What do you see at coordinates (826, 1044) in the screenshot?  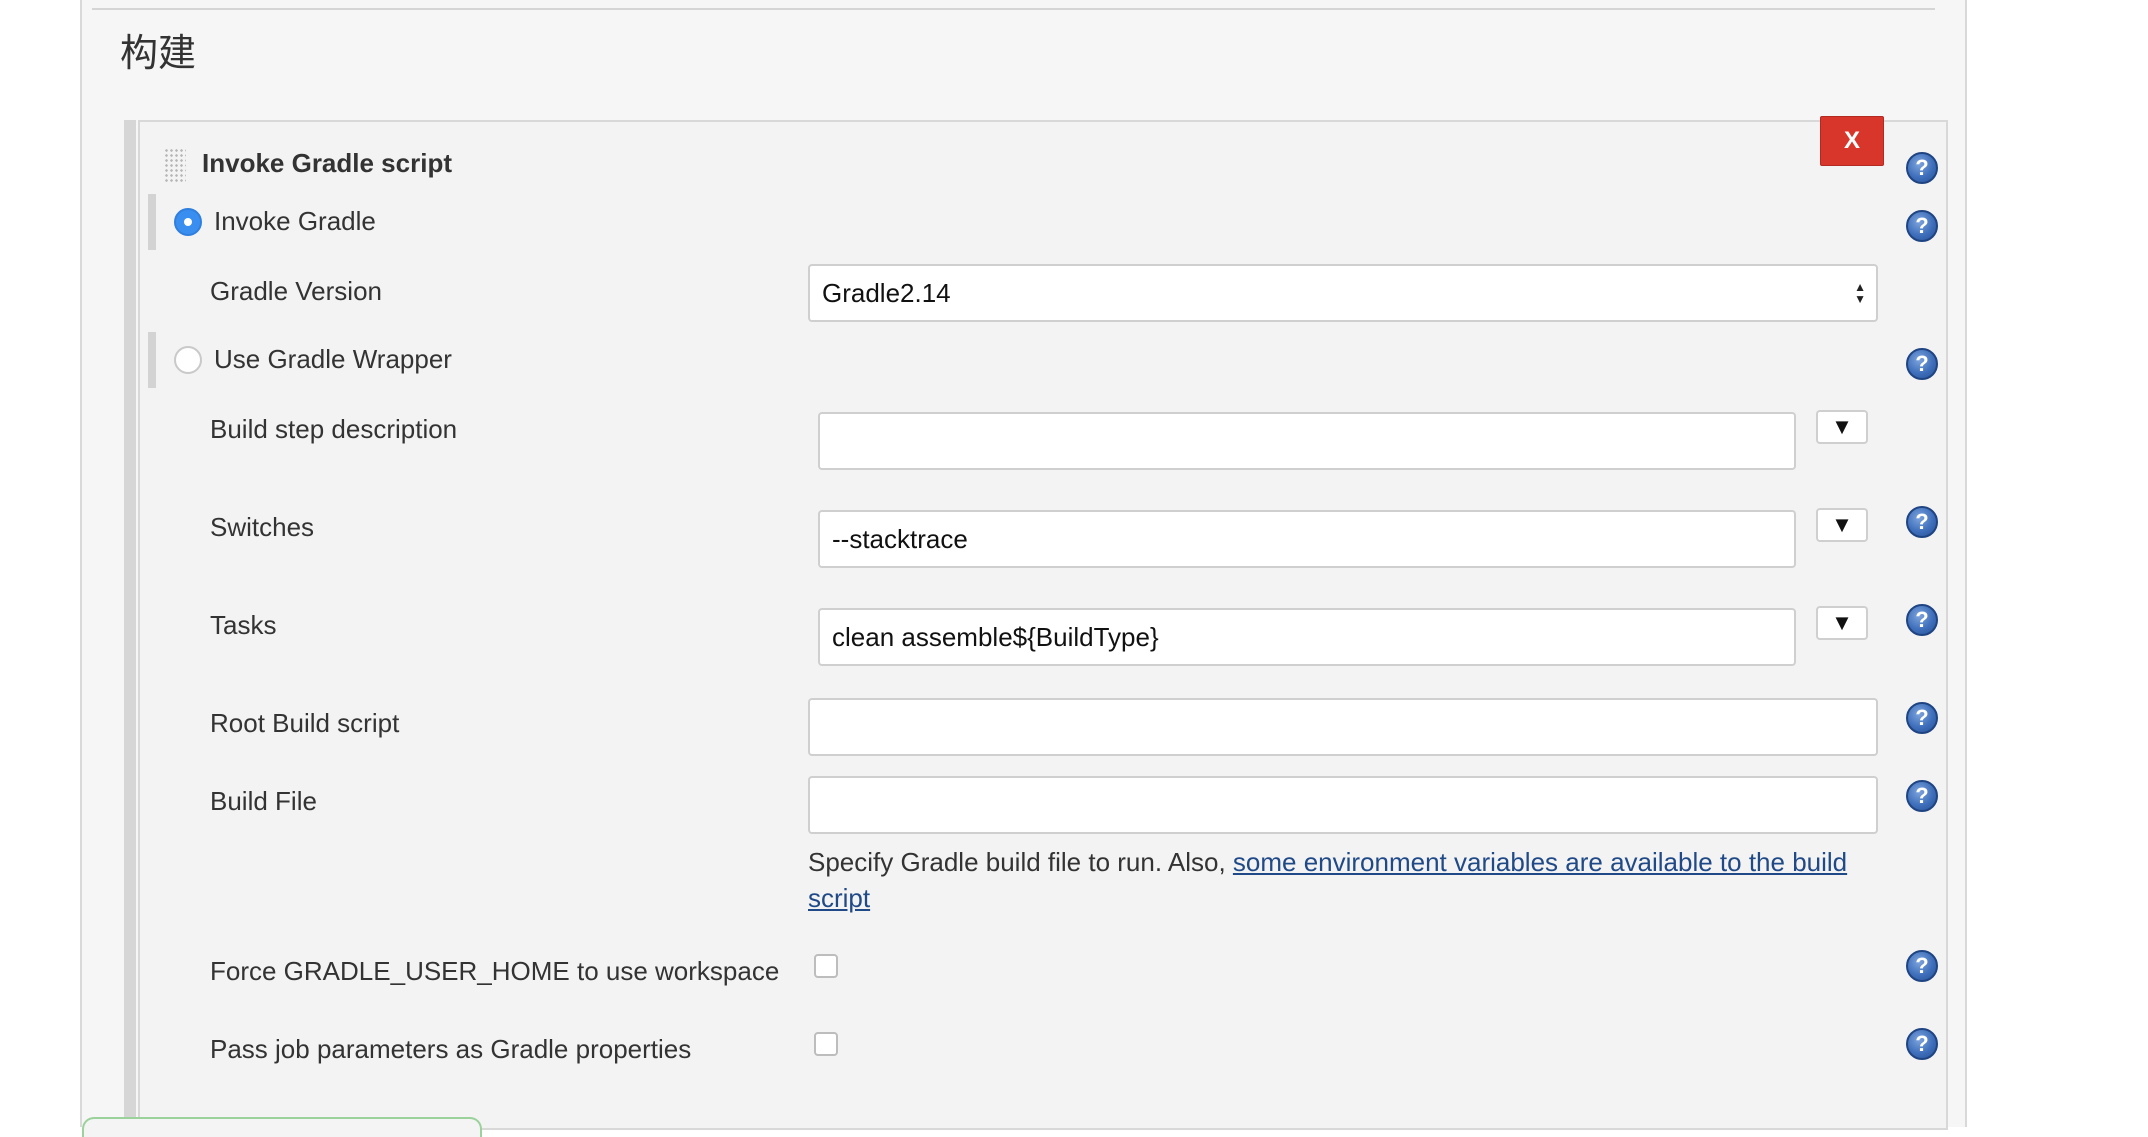 I see `pass-job-parameters-checkbox` at bounding box center [826, 1044].